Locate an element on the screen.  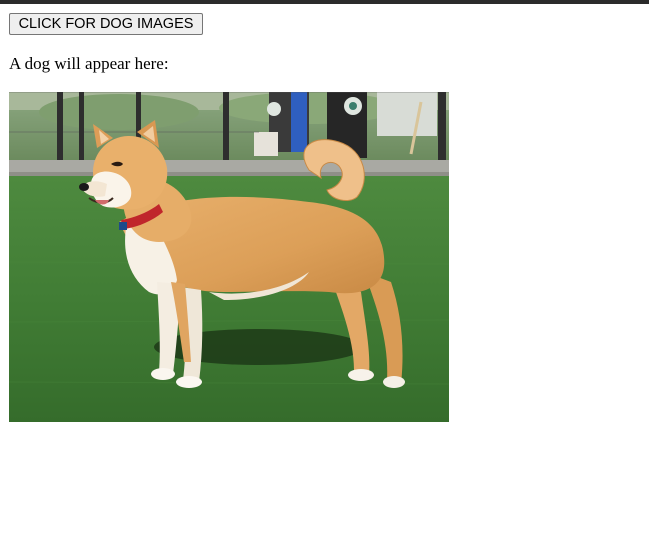
top-border-bar is located at coordinates (324, 2).